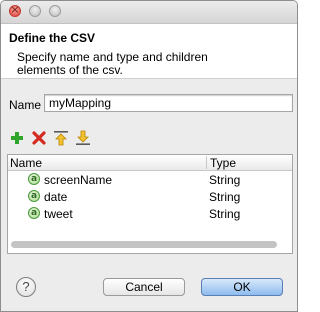 This screenshot has height=312, width=320. I want to click on move-down-icon, so click(83, 138).